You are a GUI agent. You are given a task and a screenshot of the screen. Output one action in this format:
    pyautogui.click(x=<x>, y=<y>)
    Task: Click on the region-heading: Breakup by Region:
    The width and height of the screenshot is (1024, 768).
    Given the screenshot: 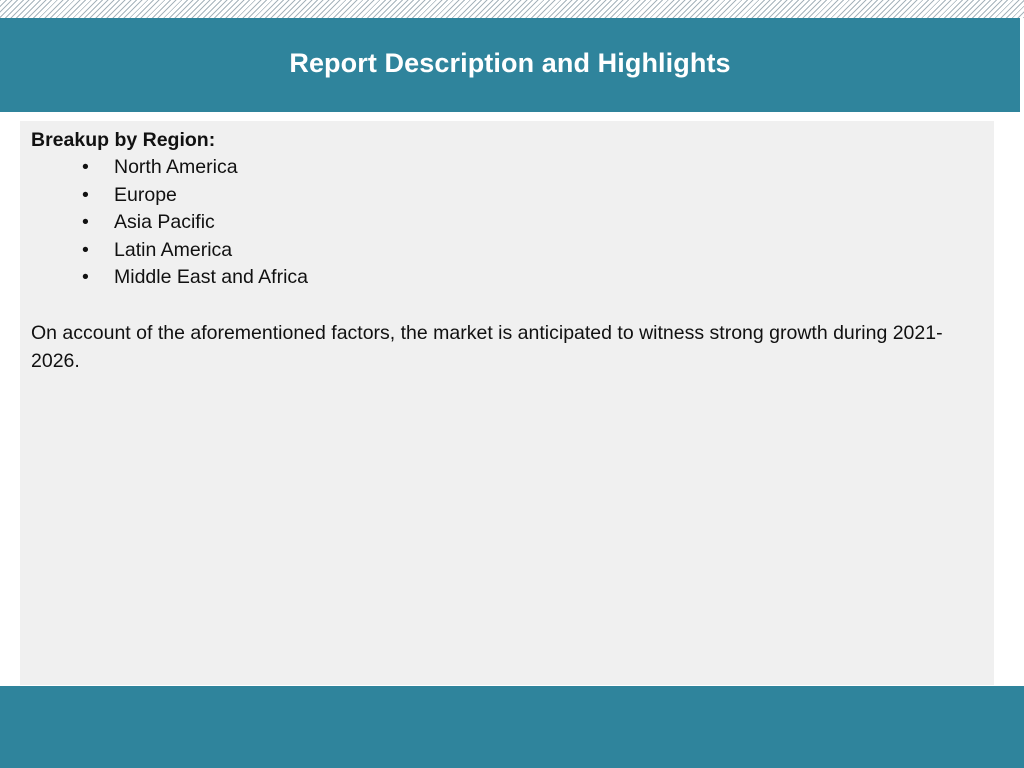 What is the action you would take?
    pyautogui.click(x=123, y=140)
    